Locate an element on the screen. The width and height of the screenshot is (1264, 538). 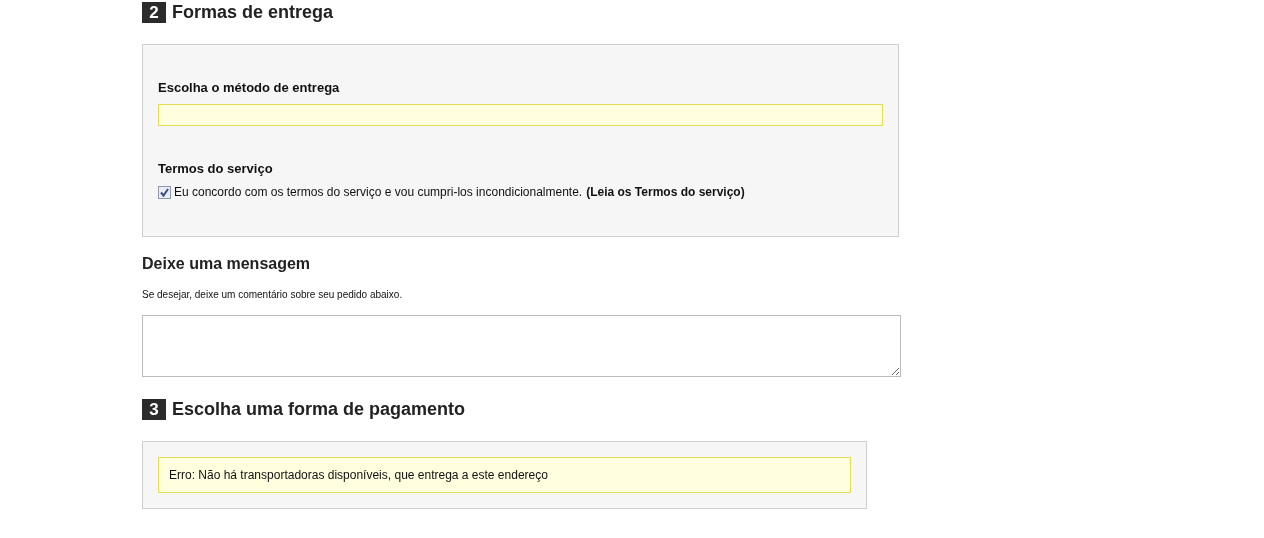
shipping-method-field is located at coordinates (520, 115).